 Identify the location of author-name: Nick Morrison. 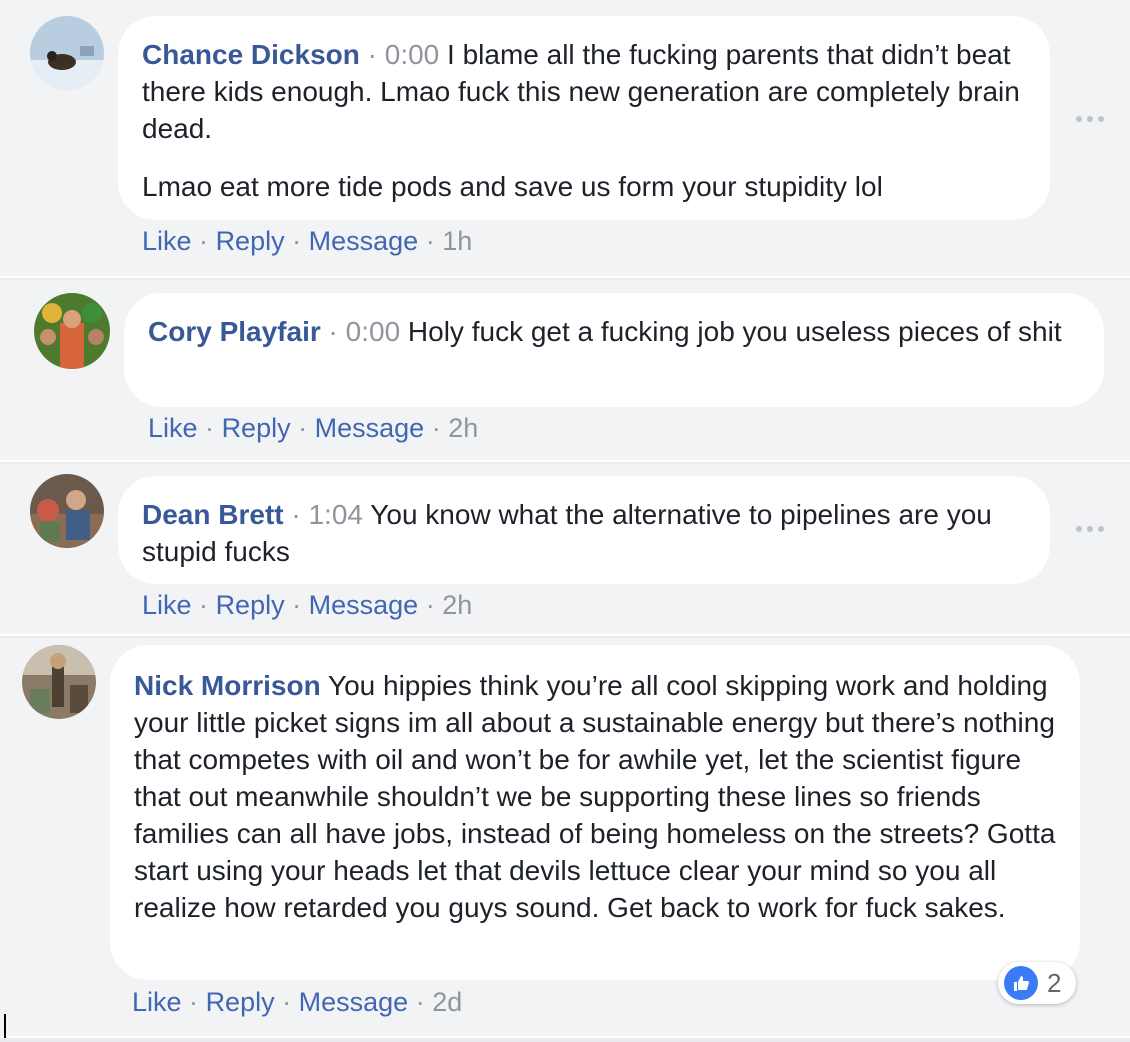
(227, 685).